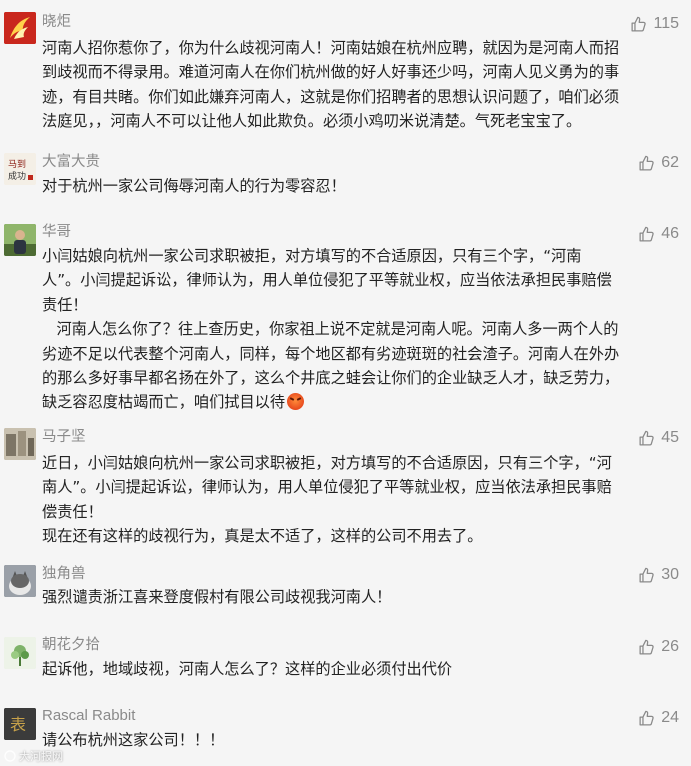  What do you see at coordinates (658, 438) in the screenshot?
I see `like-button: 45` at bounding box center [658, 438].